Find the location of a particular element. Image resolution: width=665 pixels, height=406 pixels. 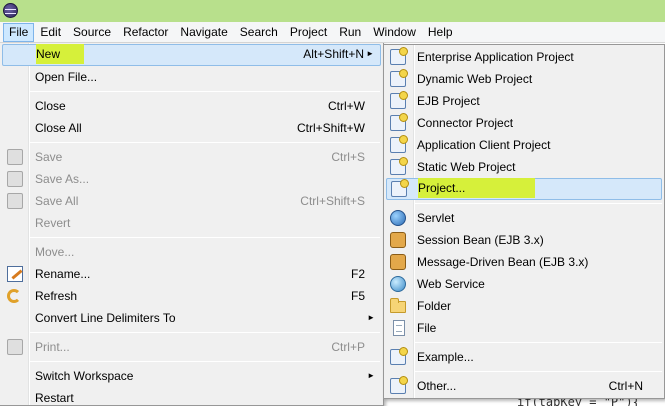

new-message-driven-bean: Message-Driven Bean (EJB 3.x) is located at coordinates (524, 262).